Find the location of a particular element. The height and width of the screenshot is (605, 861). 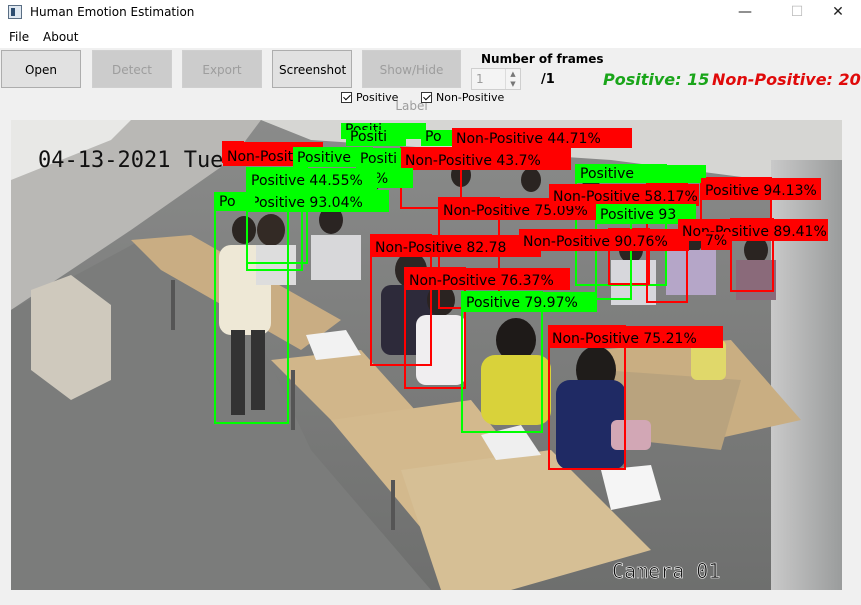

frame-spinbox: 1 ▲ ▼ is located at coordinates (496, 79).